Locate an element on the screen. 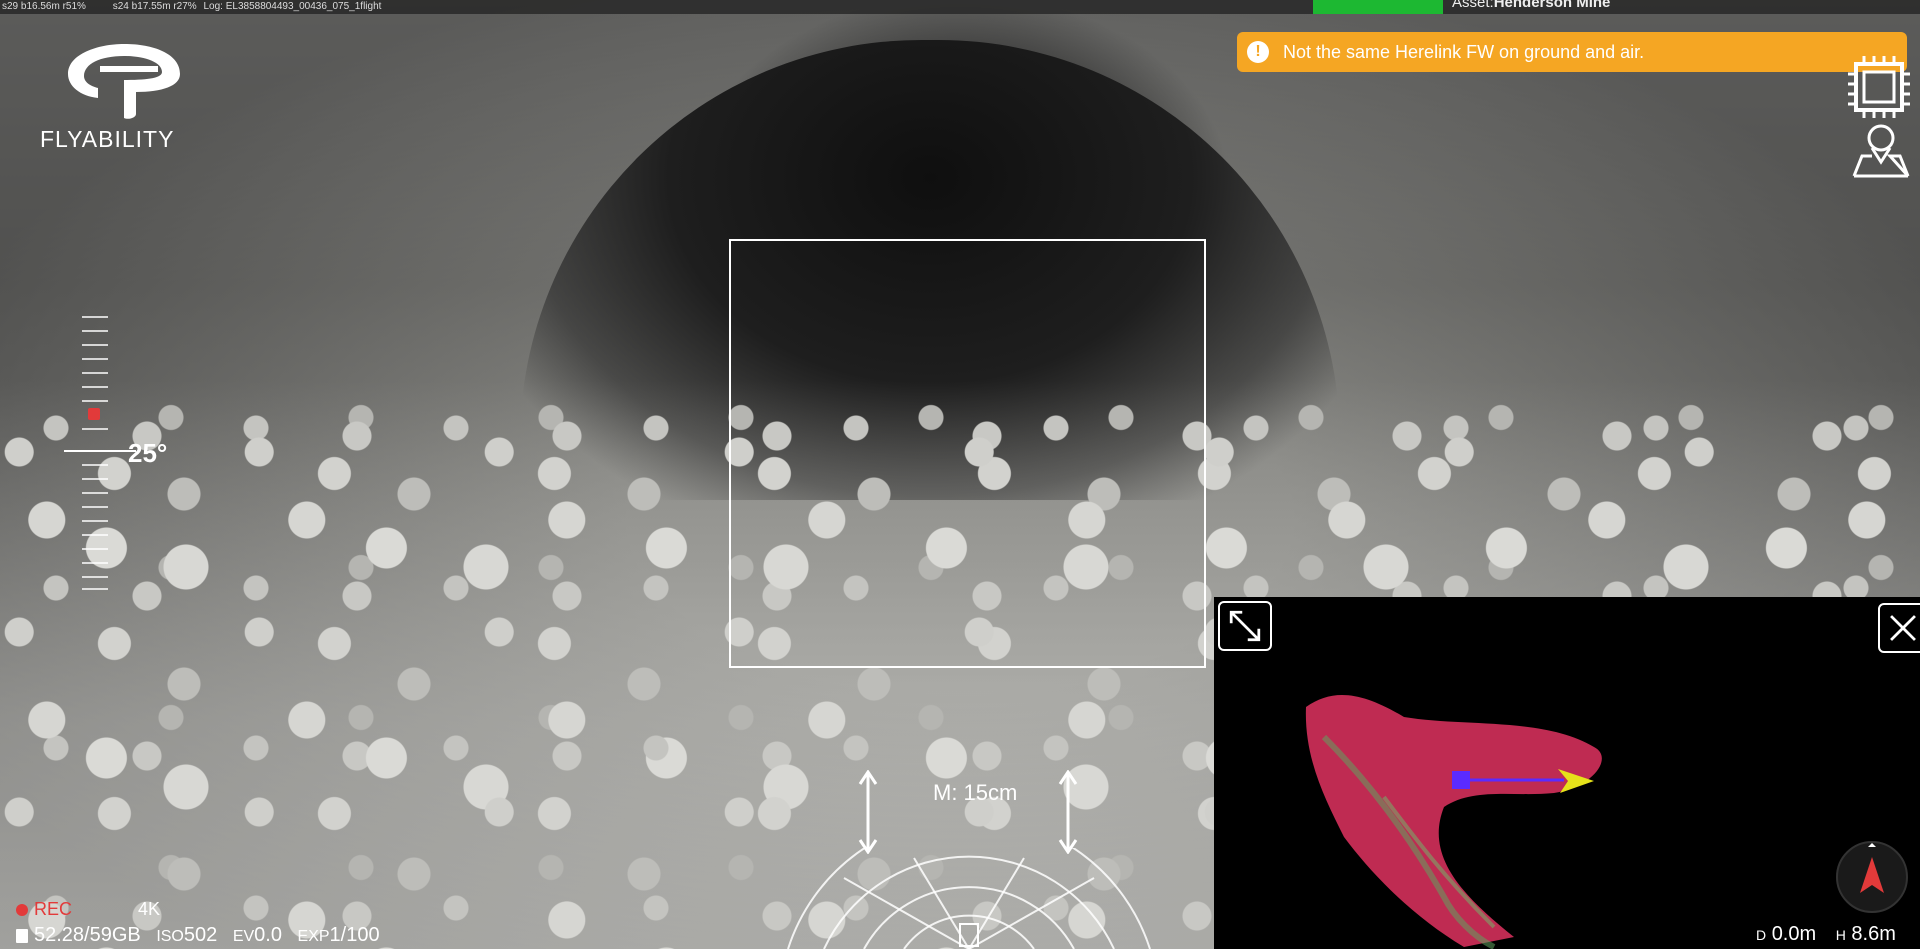 The height and width of the screenshot is (949, 1920). chip-icon is located at coordinates (1879, 87).